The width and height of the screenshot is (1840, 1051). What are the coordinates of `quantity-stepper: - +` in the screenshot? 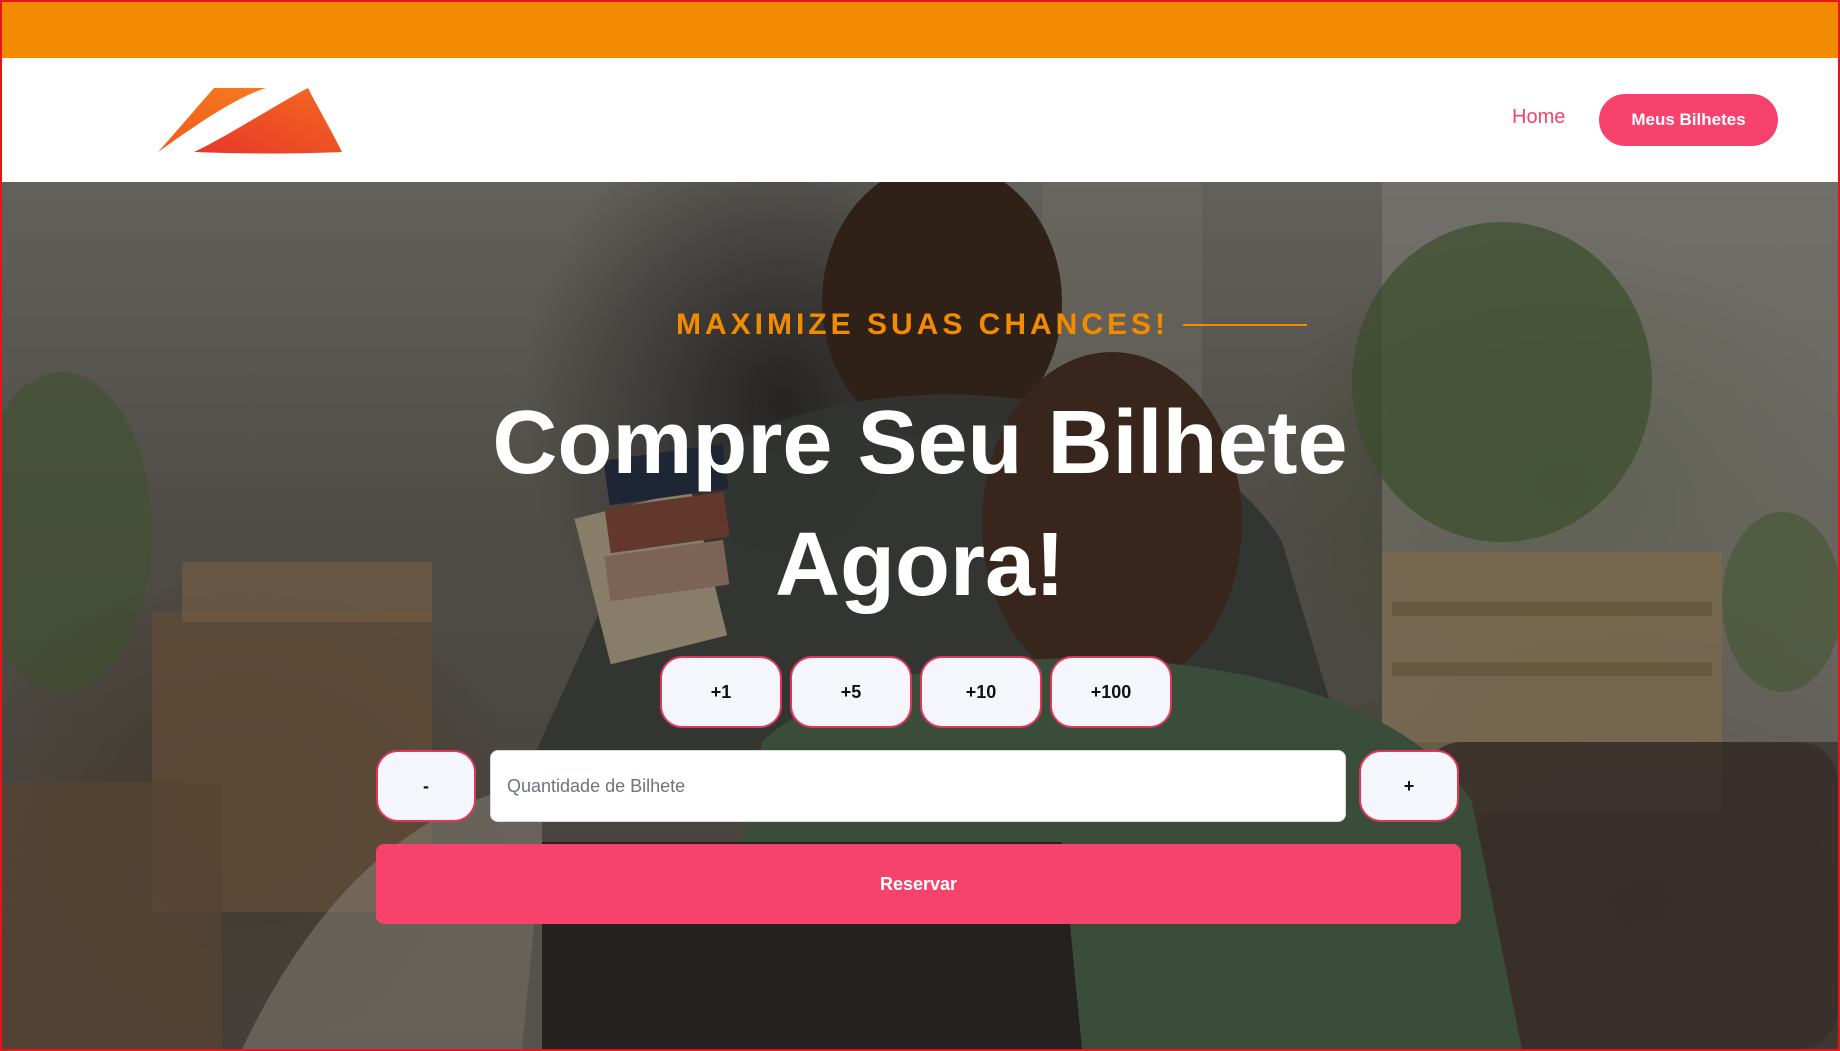 It's located at (919, 787).